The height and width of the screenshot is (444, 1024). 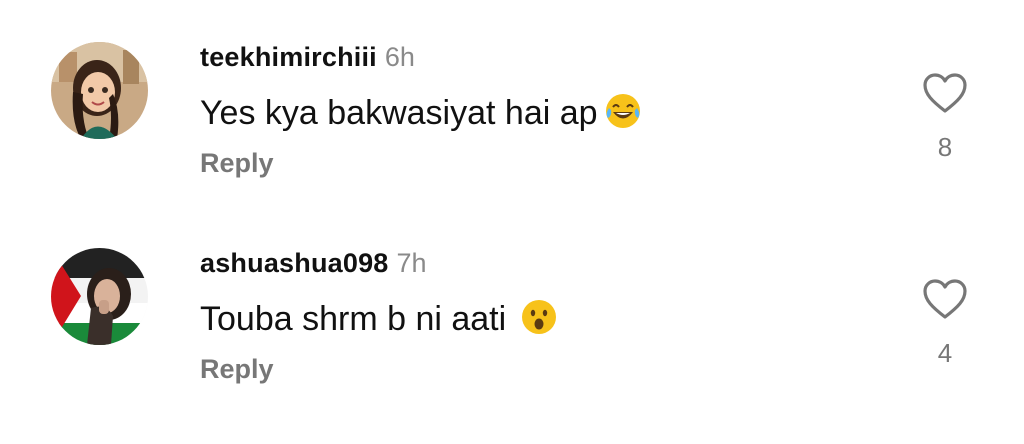 I want to click on like-count: 8, so click(x=945, y=147).